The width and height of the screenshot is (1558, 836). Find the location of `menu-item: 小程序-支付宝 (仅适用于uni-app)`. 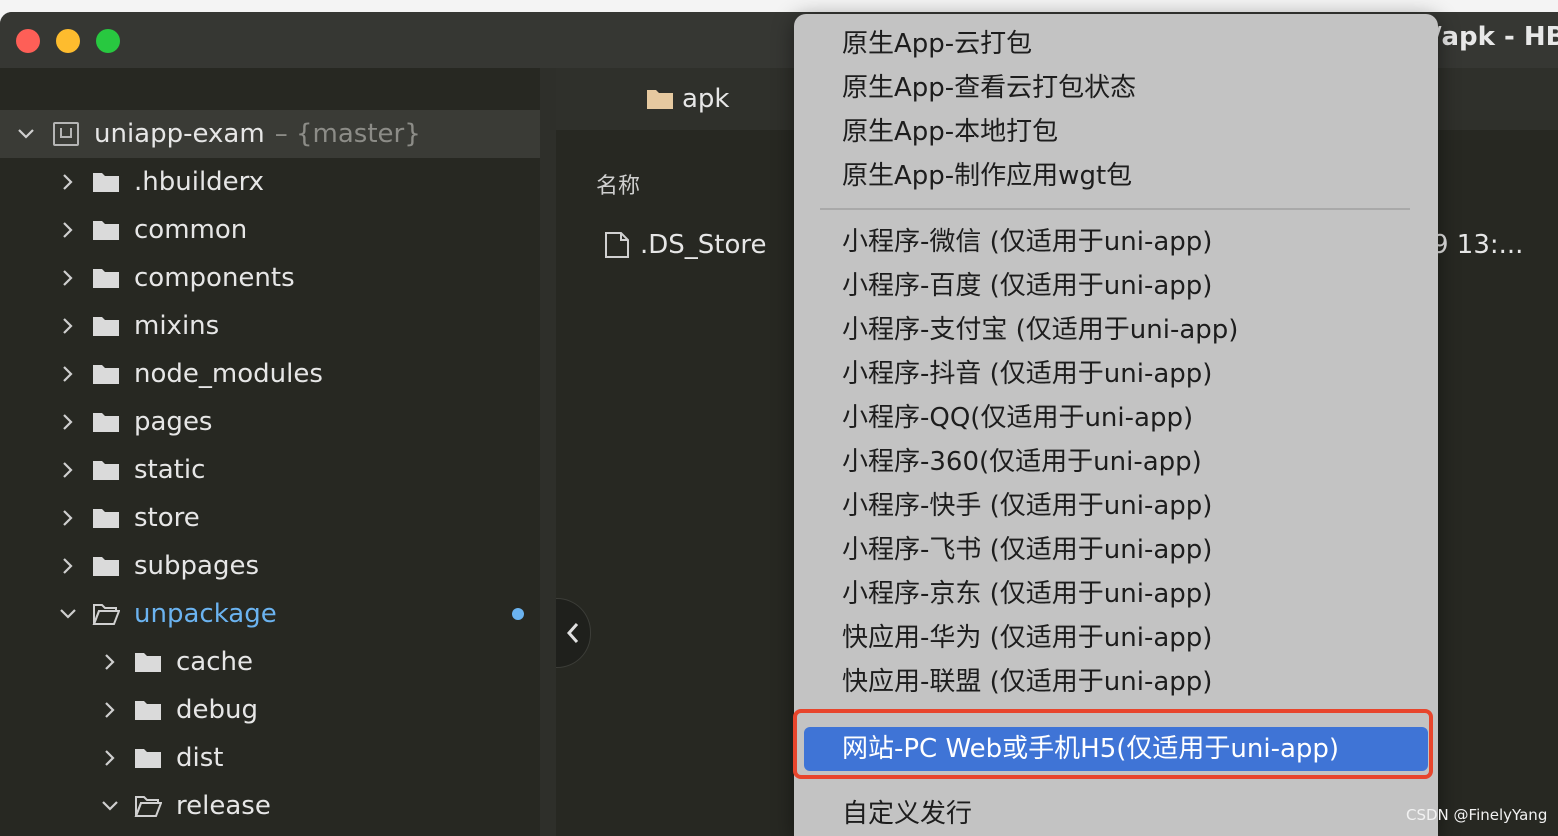

menu-item: 小程序-支付宝 (仅适用于uni-app) is located at coordinates (1040, 330).